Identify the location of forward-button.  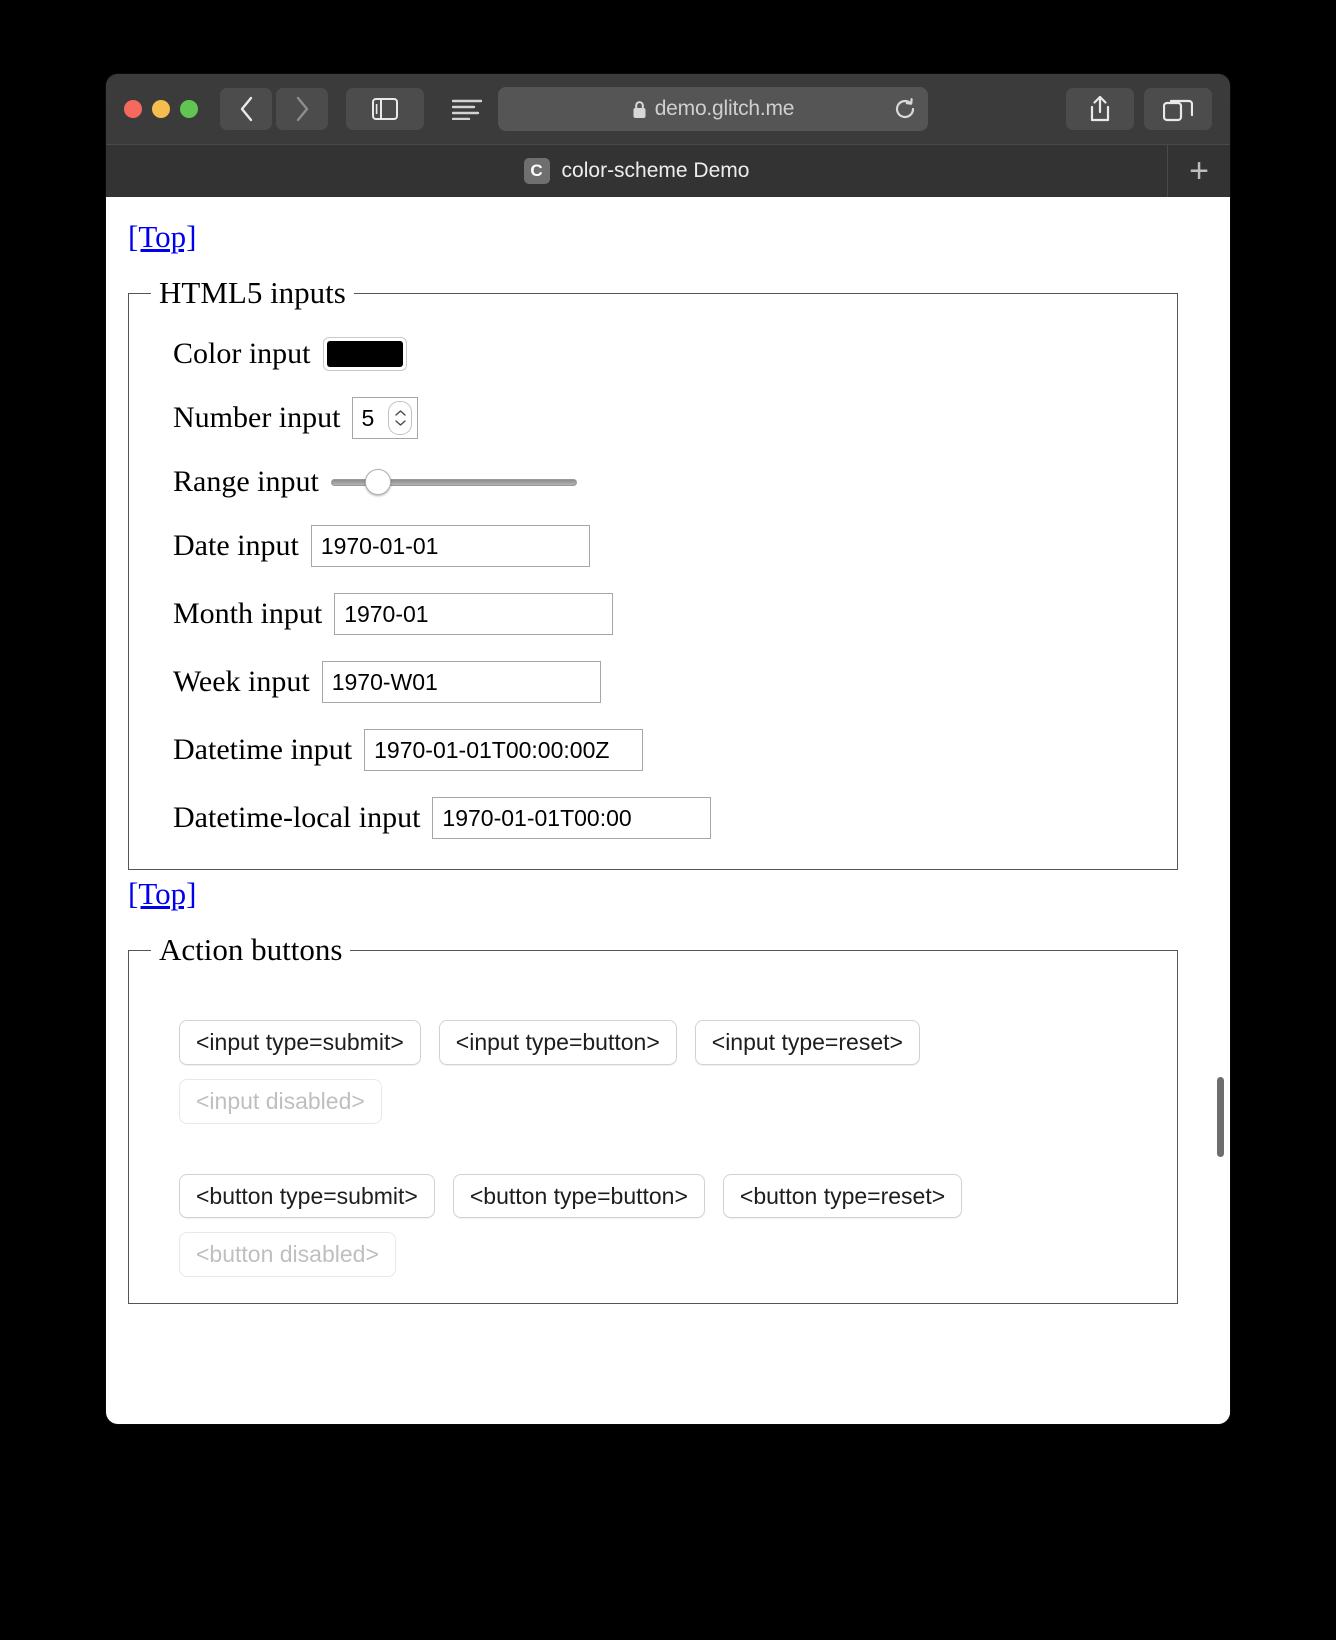
(302, 109).